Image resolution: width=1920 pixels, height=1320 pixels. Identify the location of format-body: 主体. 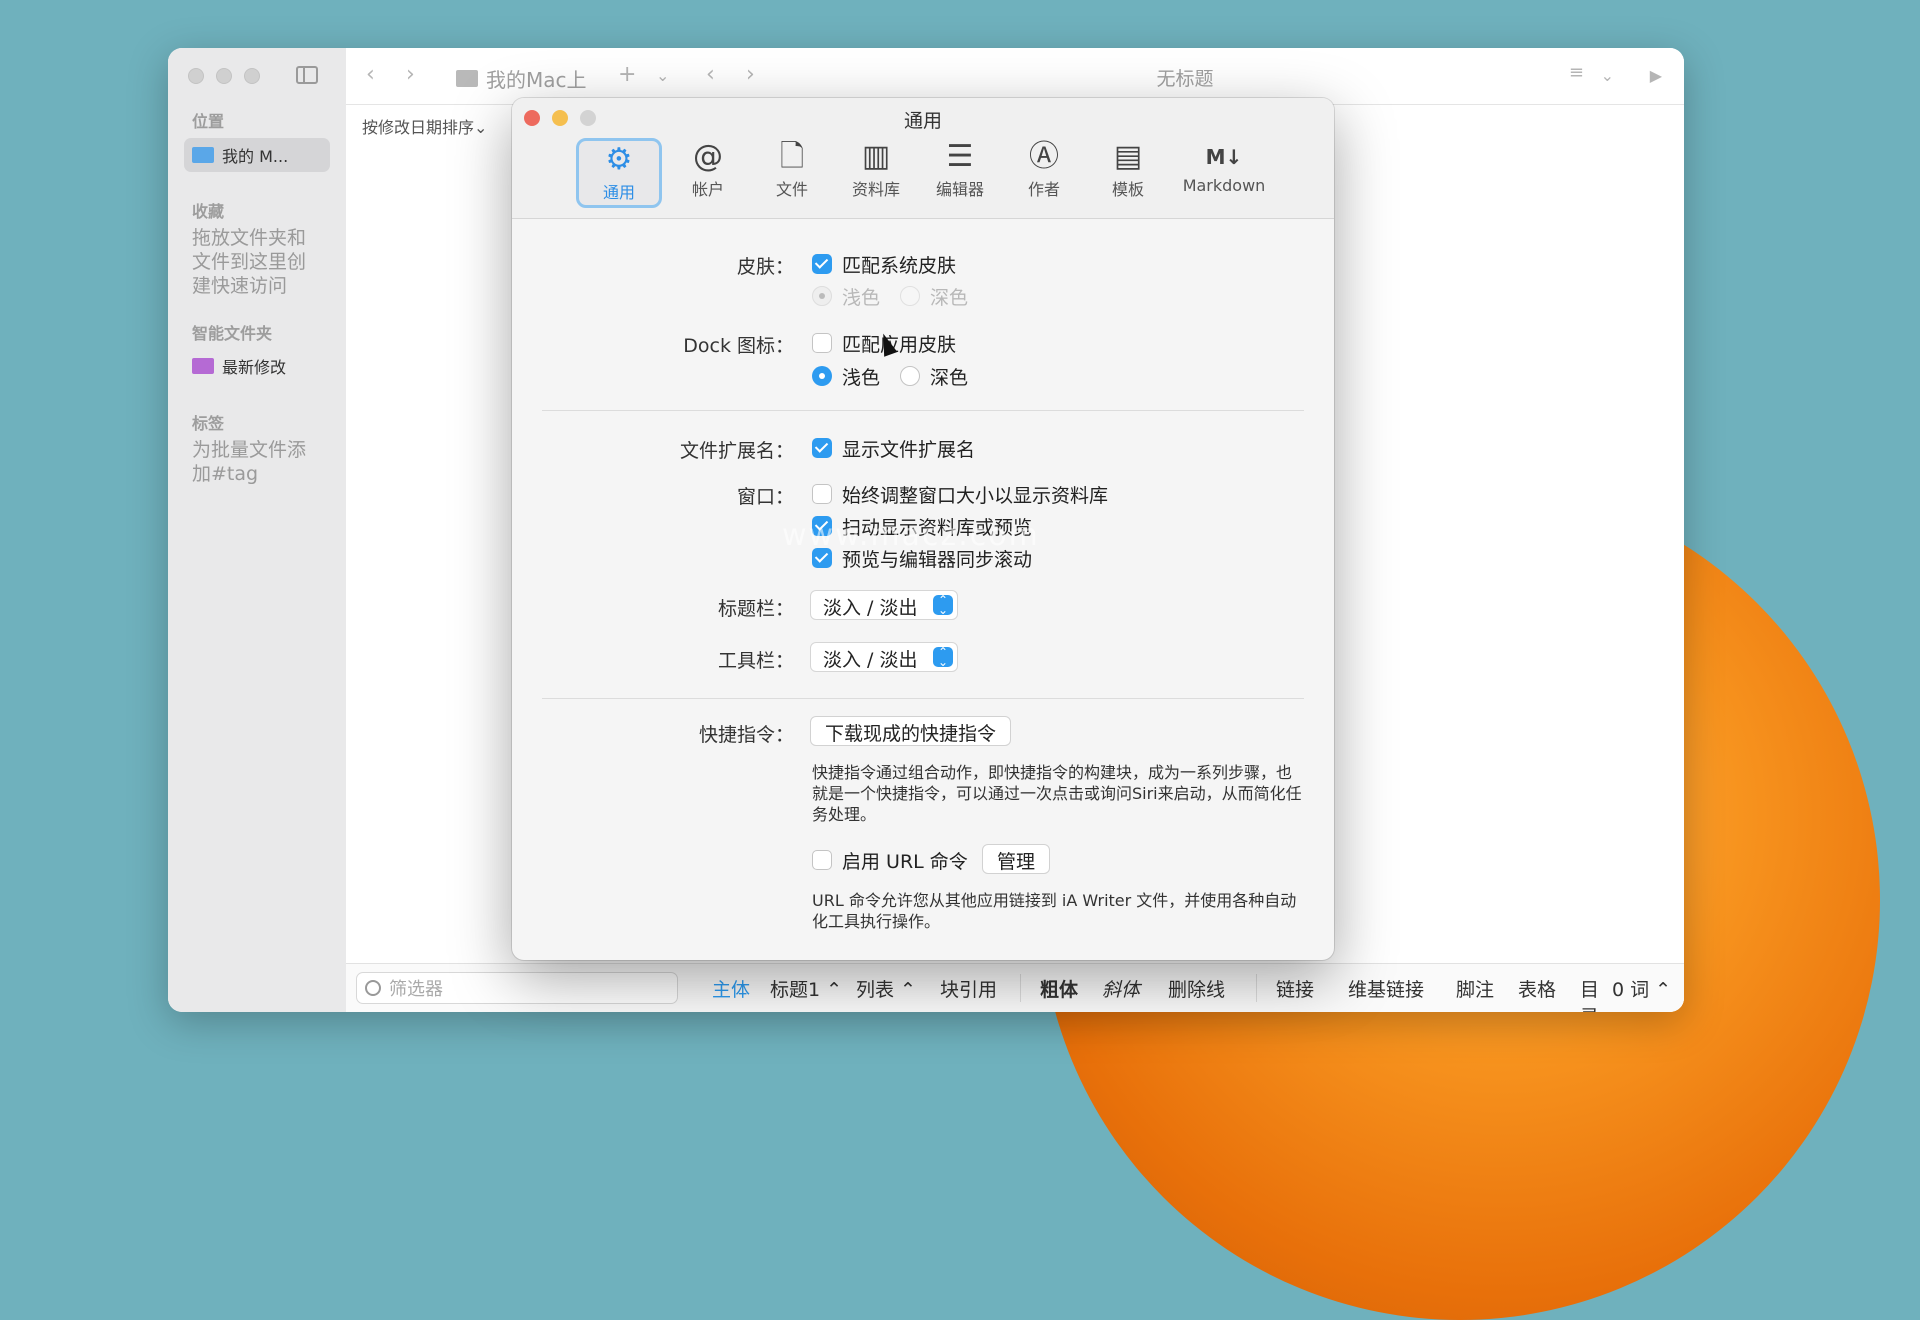
(731, 988).